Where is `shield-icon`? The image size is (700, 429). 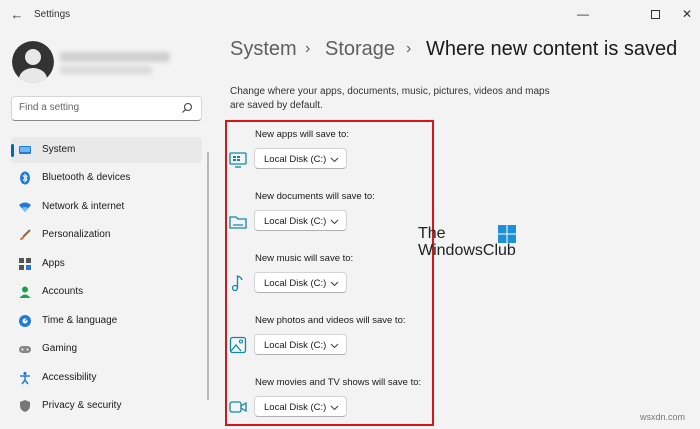
shield-icon is located at coordinates (25, 406).